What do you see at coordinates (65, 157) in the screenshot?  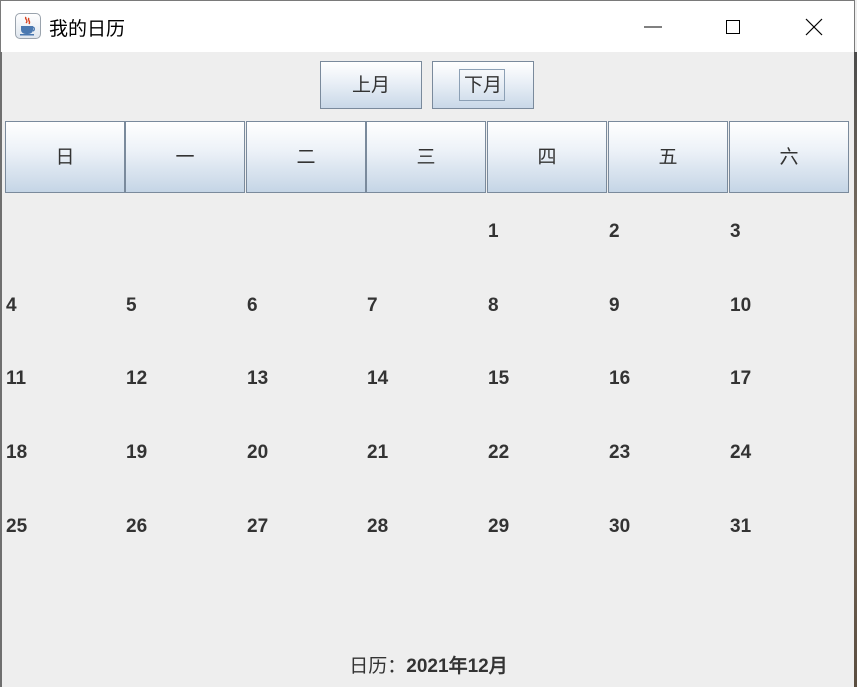 I see `weekday-button-sun: 日` at bounding box center [65, 157].